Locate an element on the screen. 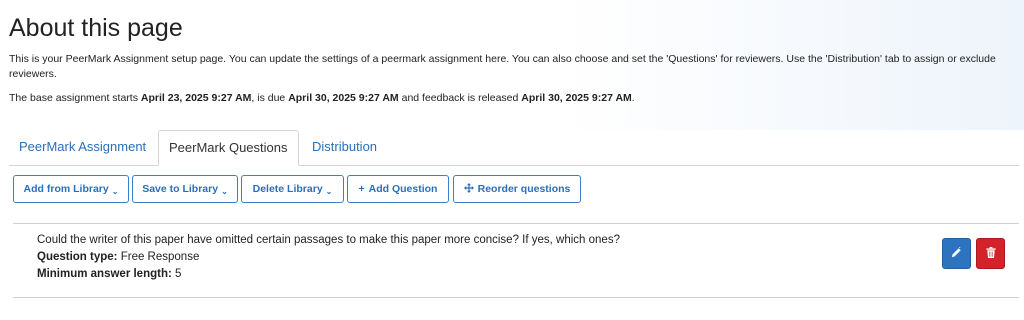 The image size is (1024, 320). move-arrows-icon is located at coordinates (468, 189).